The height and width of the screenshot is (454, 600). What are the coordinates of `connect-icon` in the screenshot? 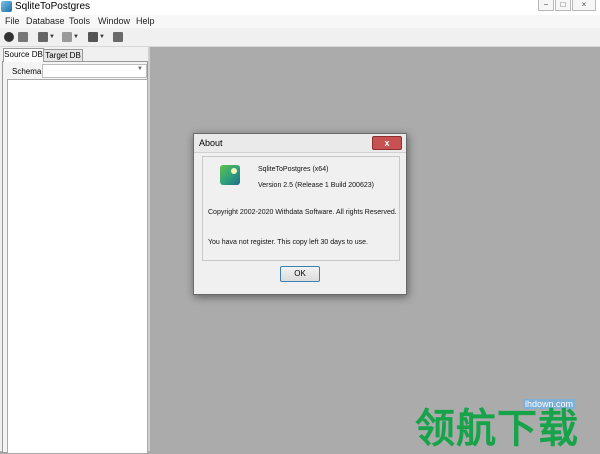 It's located at (9, 37).